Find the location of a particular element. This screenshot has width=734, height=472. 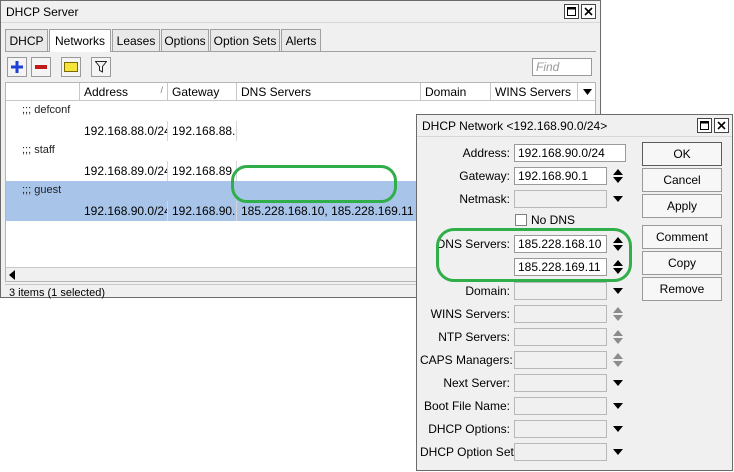

dialog-close-button is located at coordinates (721, 125).